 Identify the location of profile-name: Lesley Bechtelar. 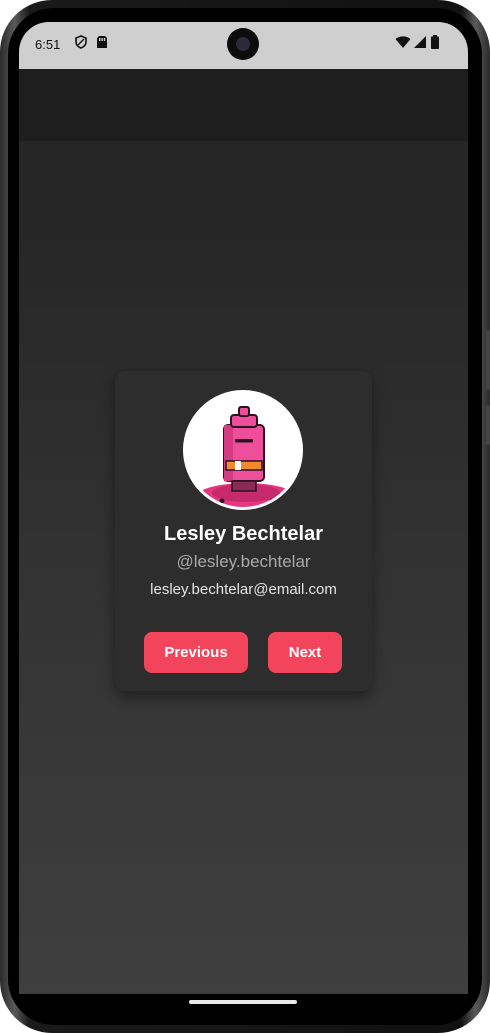
(243, 534).